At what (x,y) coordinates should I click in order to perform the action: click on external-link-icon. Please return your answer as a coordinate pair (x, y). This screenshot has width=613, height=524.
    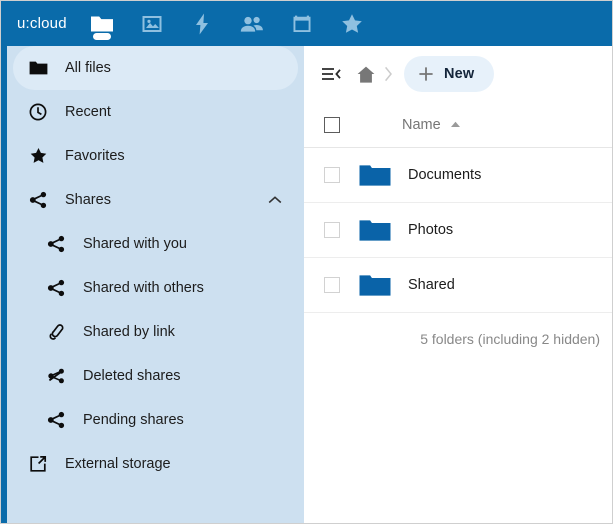
    Looking at the image, I should click on (42, 464).